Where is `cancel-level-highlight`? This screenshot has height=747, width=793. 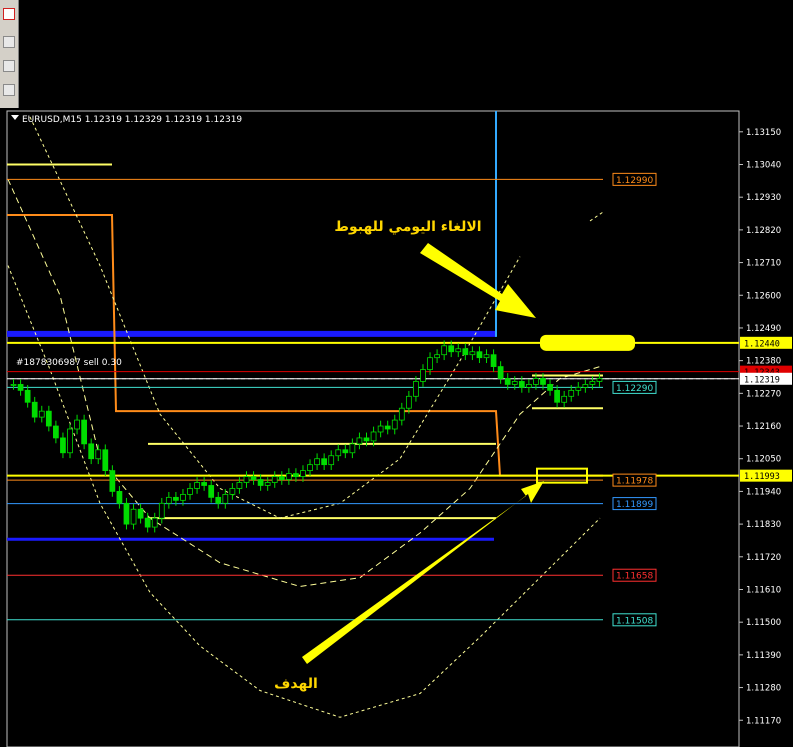
cancel-level-highlight is located at coordinates (587, 342).